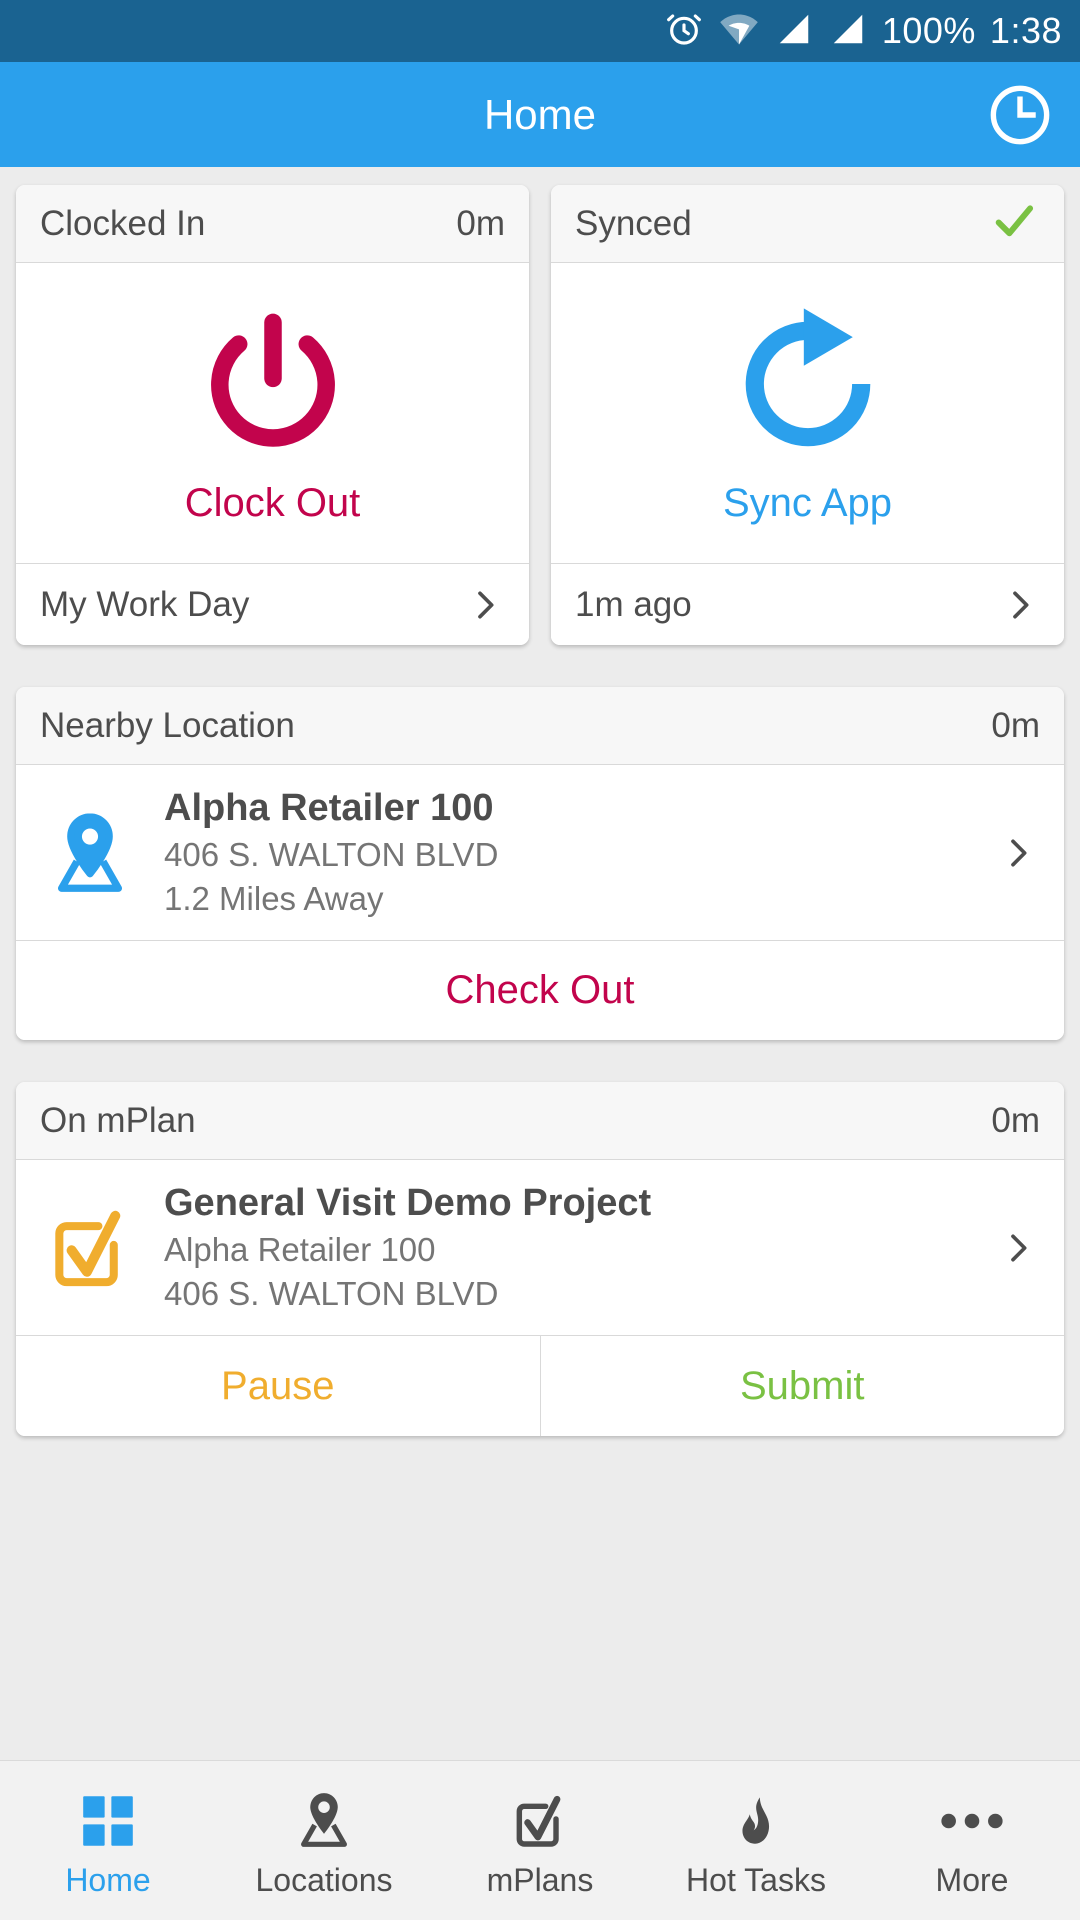 The image size is (1080, 1920). What do you see at coordinates (278, 1386) in the screenshot?
I see `pause-button: Pause` at bounding box center [278, 1386].